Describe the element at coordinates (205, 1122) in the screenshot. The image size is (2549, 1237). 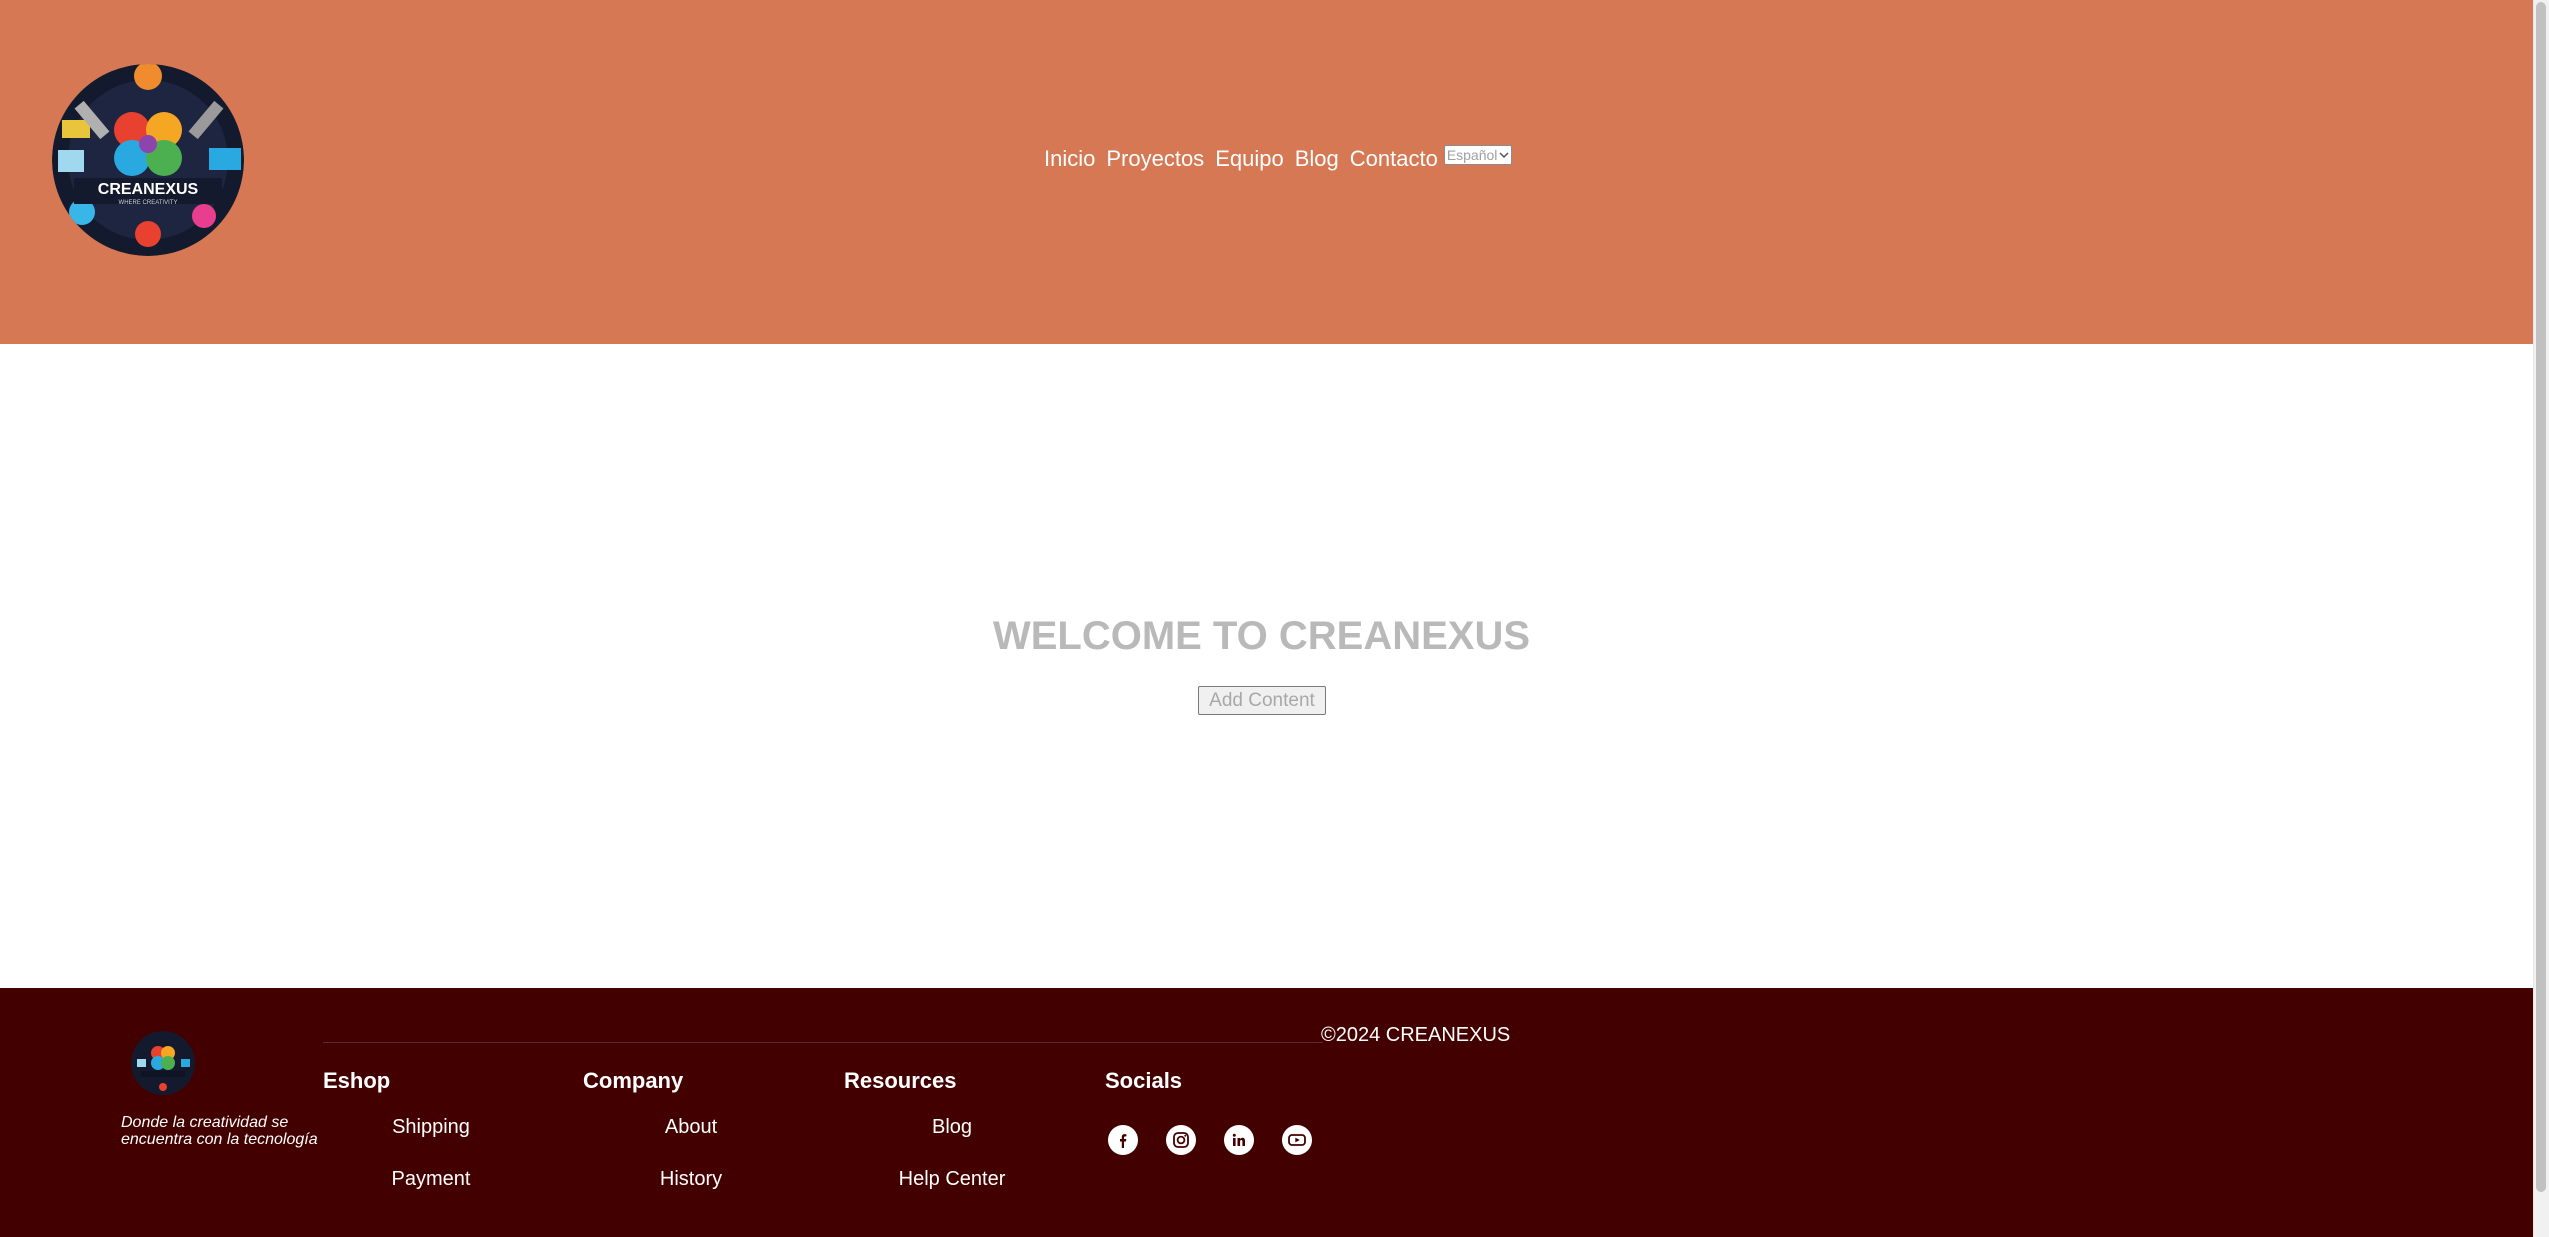
I see `tagline-line-1: Donde la creatividad se` at that location.